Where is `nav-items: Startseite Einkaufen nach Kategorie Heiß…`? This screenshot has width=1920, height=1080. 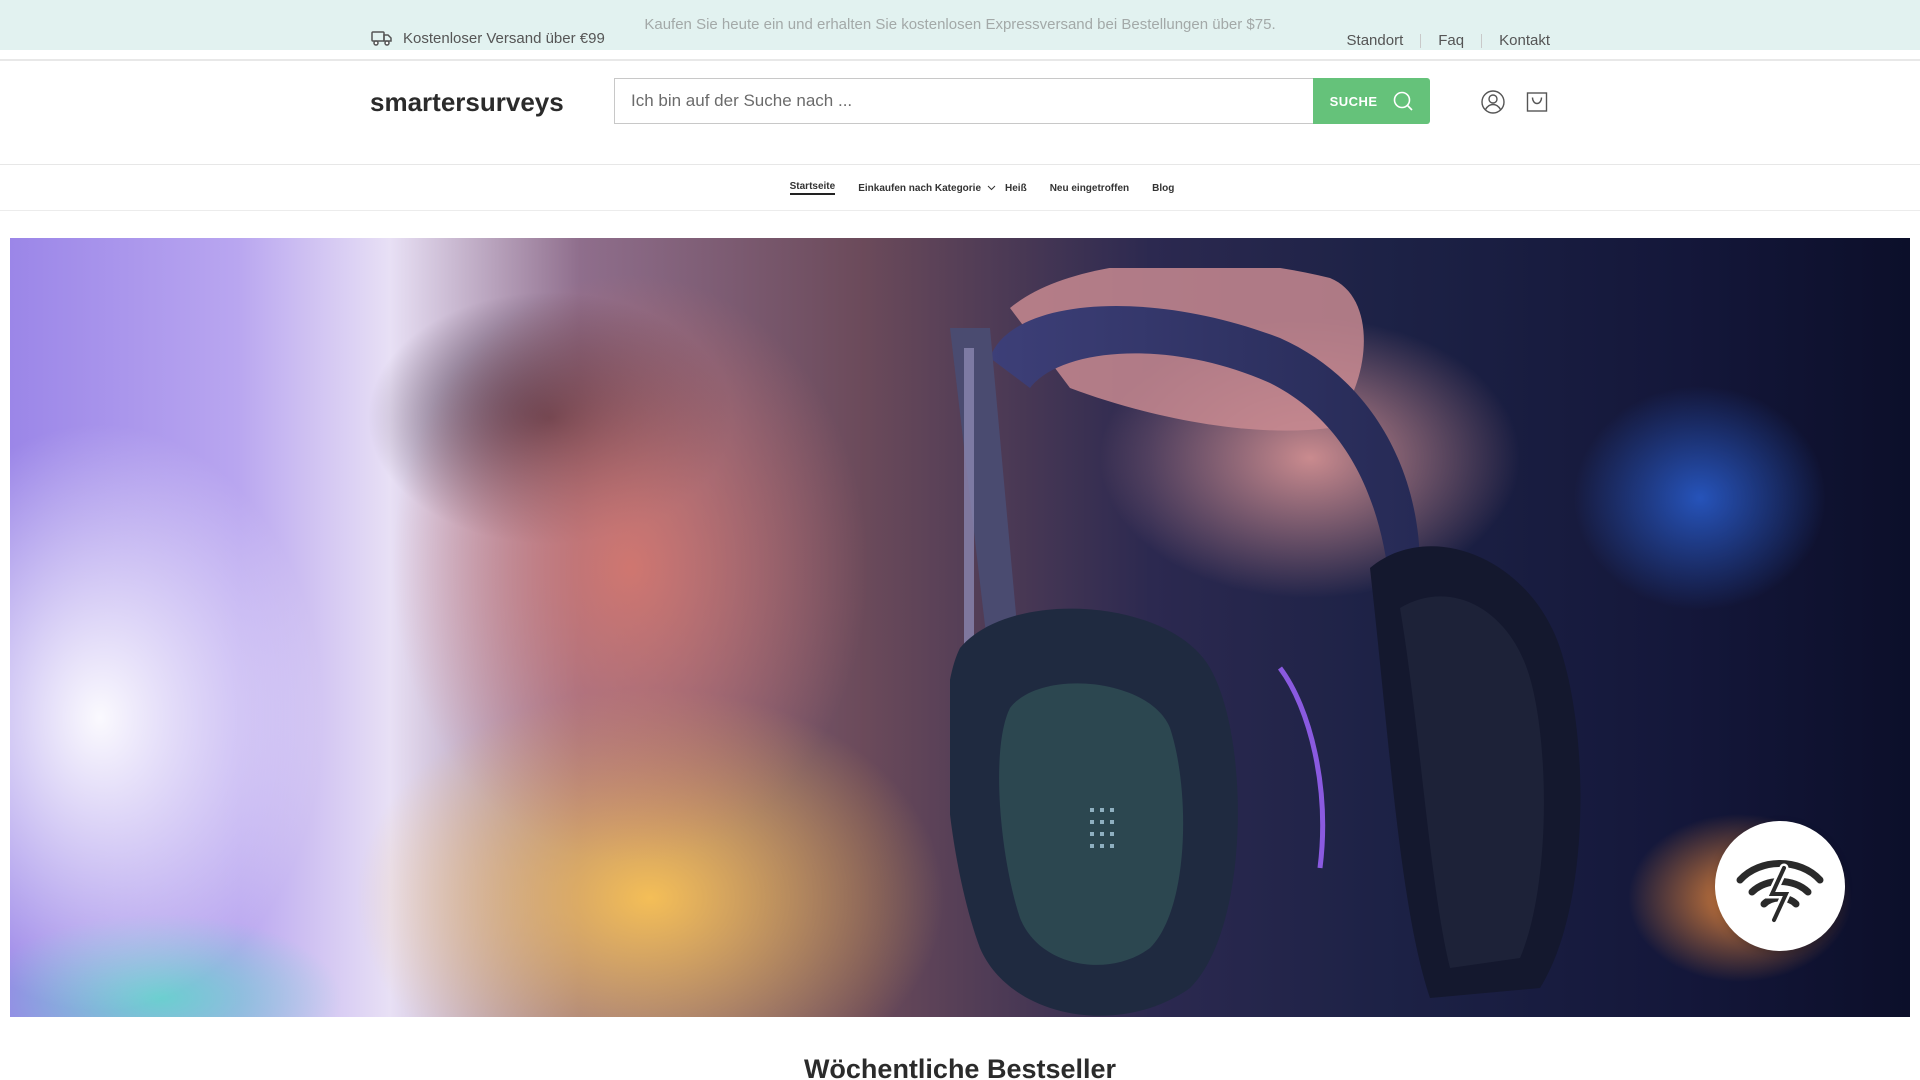 nav-items: Startseite Einkaufen nach Kategorie Heiß… is located at coordinates (981, 188).